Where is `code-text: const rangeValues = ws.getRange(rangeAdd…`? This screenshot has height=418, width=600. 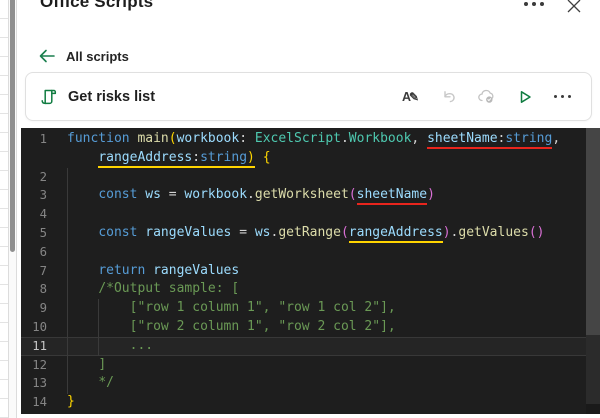 code-text: const rangeValues = ws.getRange(rangeAdd… is located at coordinates (295, 233).